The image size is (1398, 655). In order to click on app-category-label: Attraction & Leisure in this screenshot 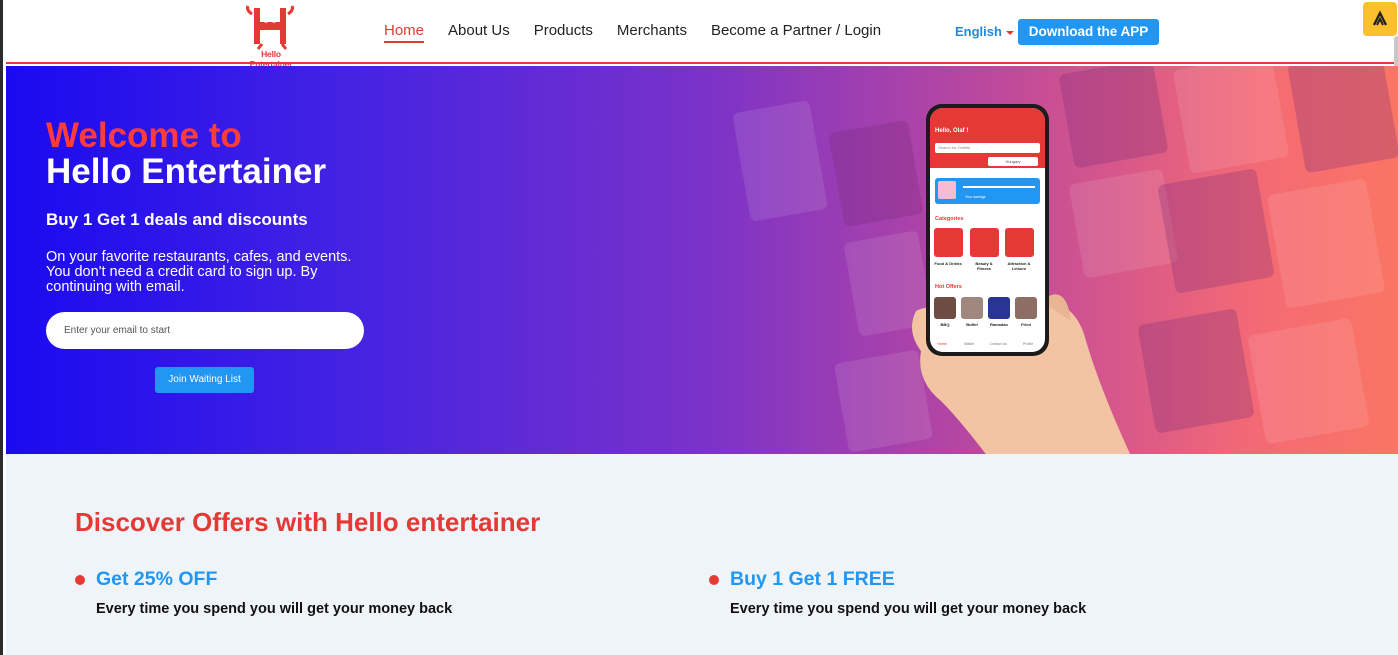, I will do `click(1019, 266)`.